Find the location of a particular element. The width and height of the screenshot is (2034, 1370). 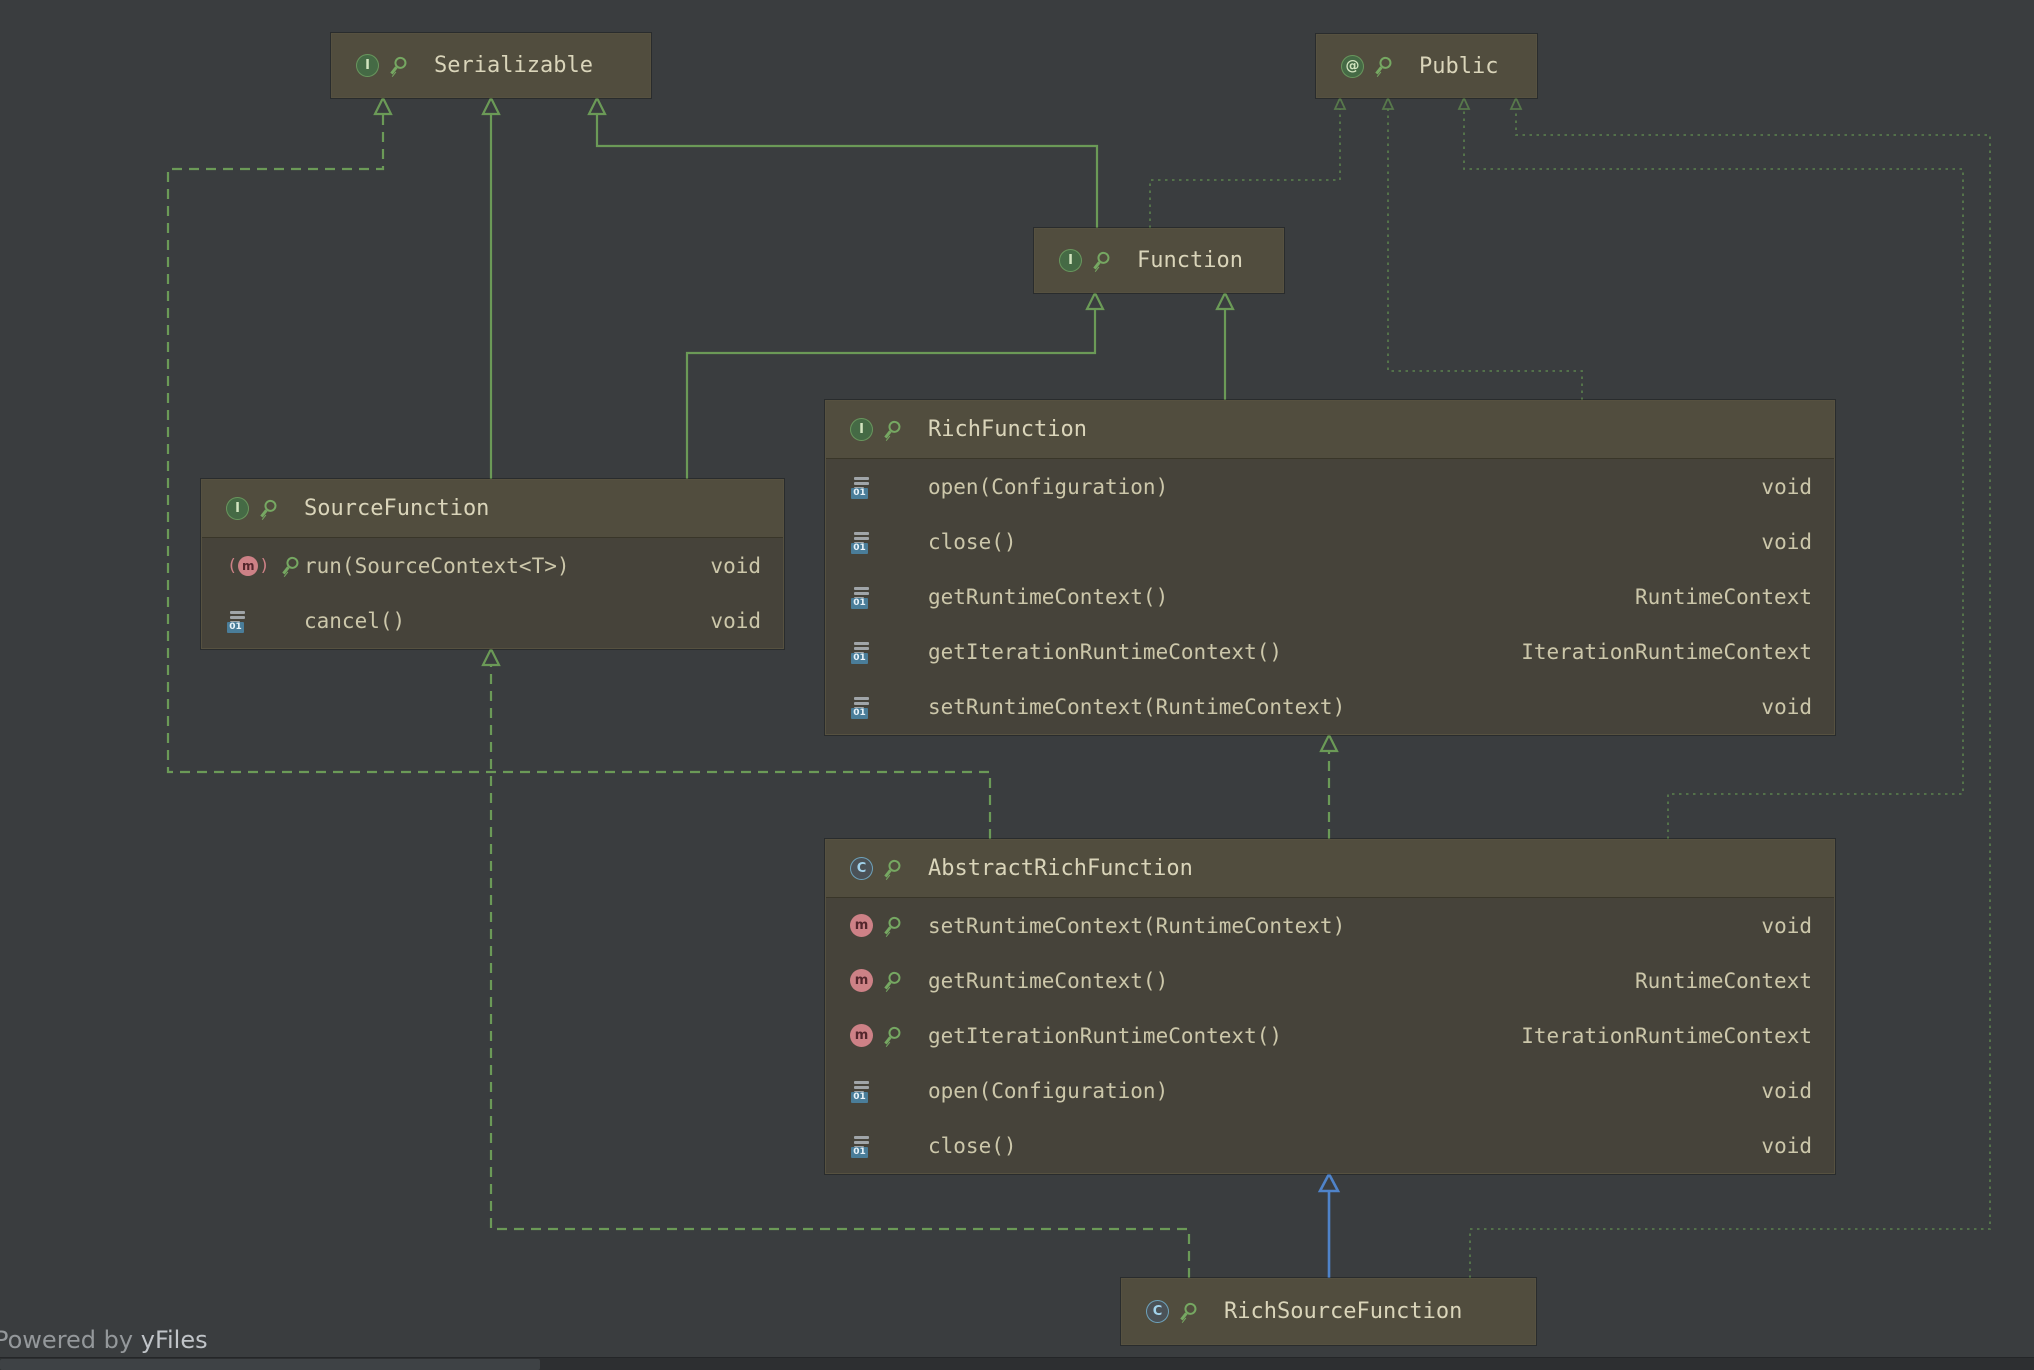

member-row: (m) run(SourceContext<T>) void is located at coordinates (492, 565).